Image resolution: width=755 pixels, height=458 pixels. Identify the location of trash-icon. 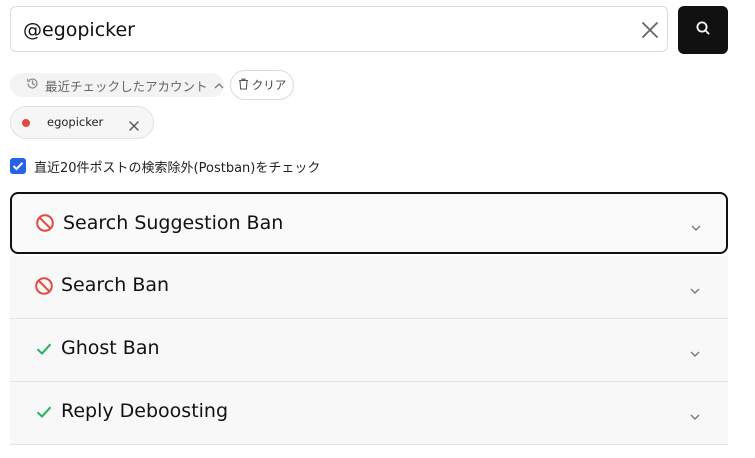
(243, 85).